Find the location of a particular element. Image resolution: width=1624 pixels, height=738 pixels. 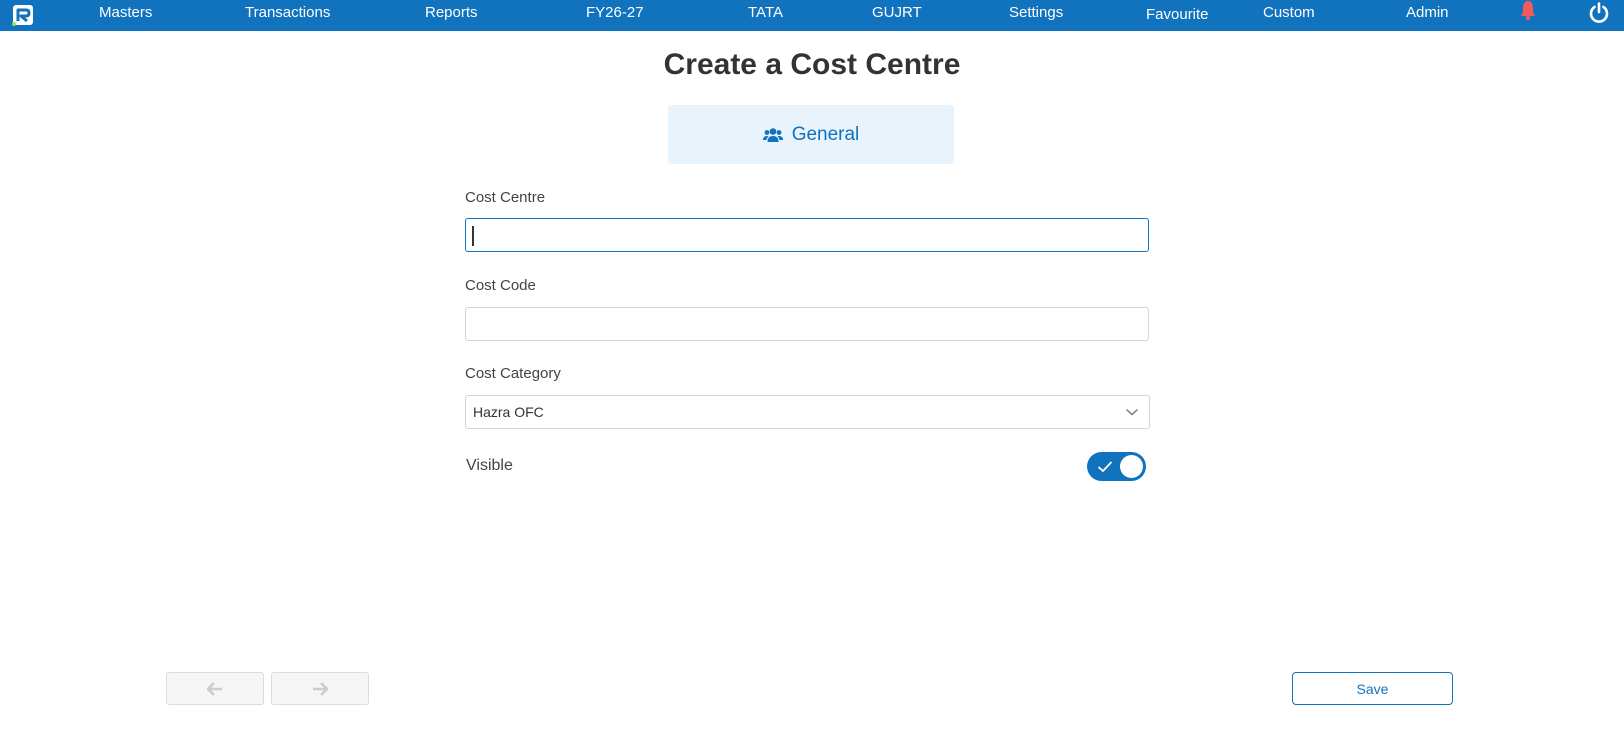

nav-custom: Custom is located at coordinates (1289, 13).